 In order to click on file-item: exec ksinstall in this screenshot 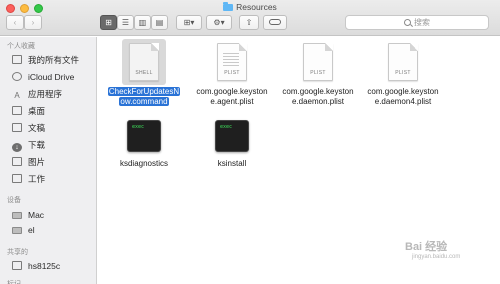, I will do `click(232, 144)`.